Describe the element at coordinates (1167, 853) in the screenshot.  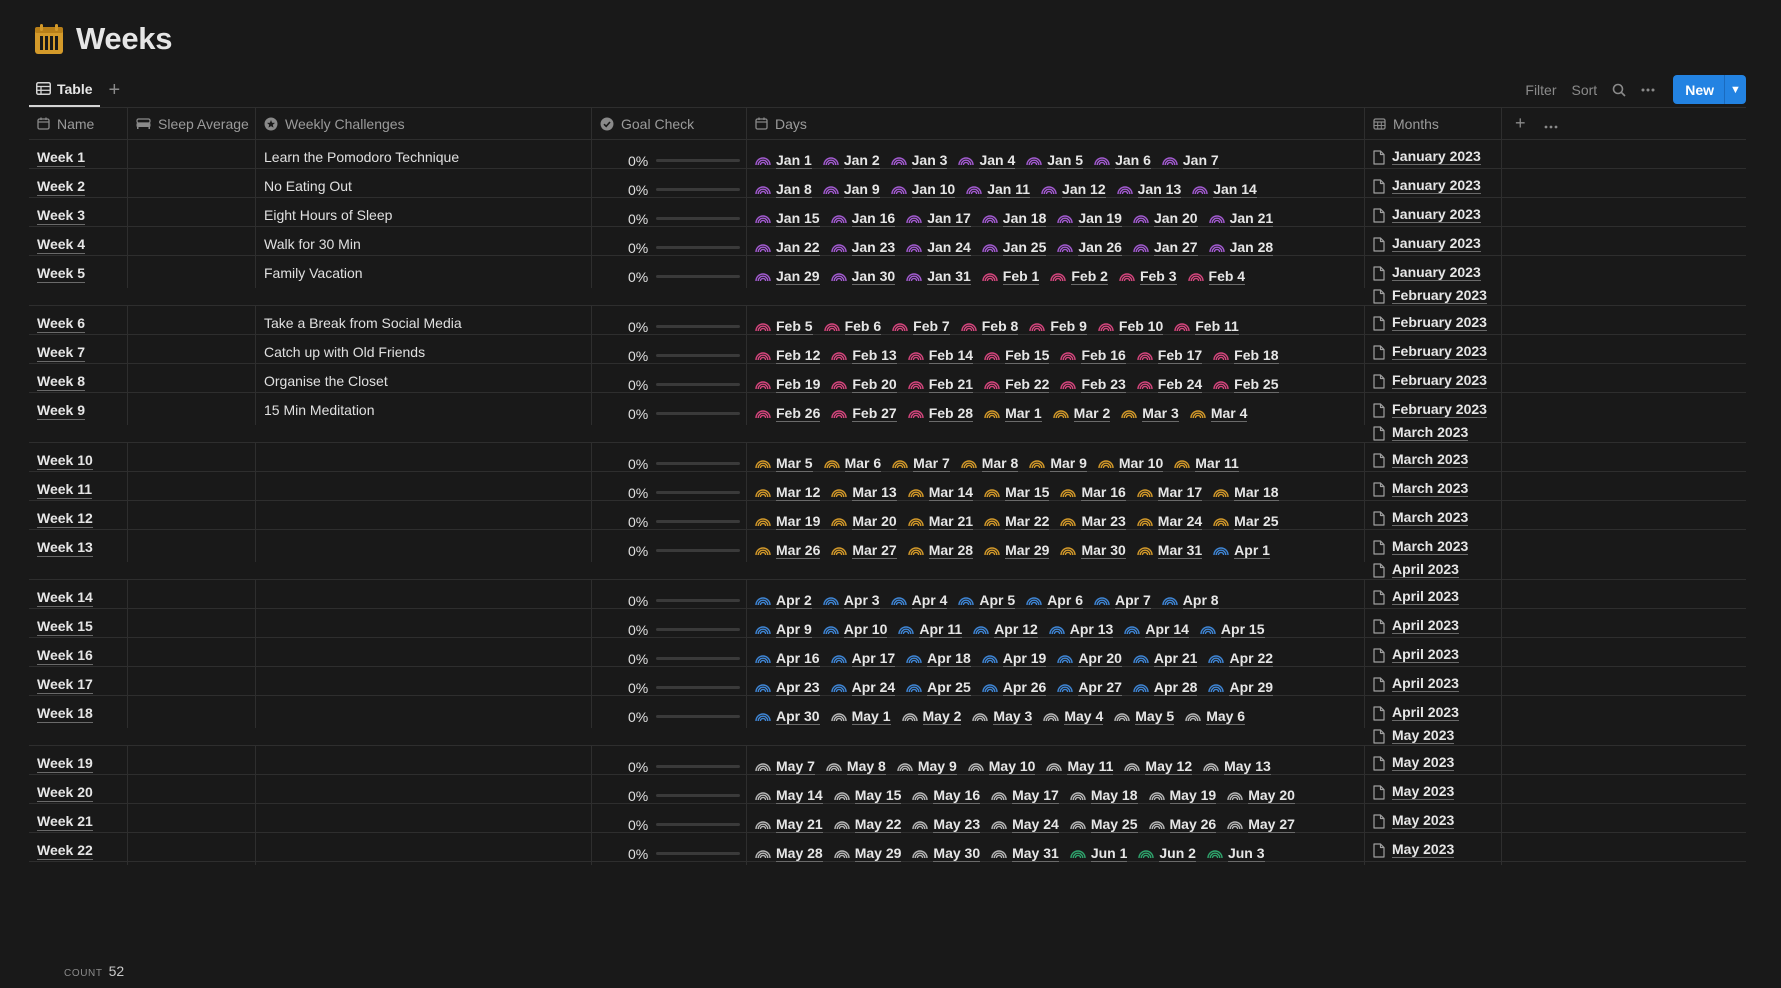
I see `day-link: Jun 2` at that location.